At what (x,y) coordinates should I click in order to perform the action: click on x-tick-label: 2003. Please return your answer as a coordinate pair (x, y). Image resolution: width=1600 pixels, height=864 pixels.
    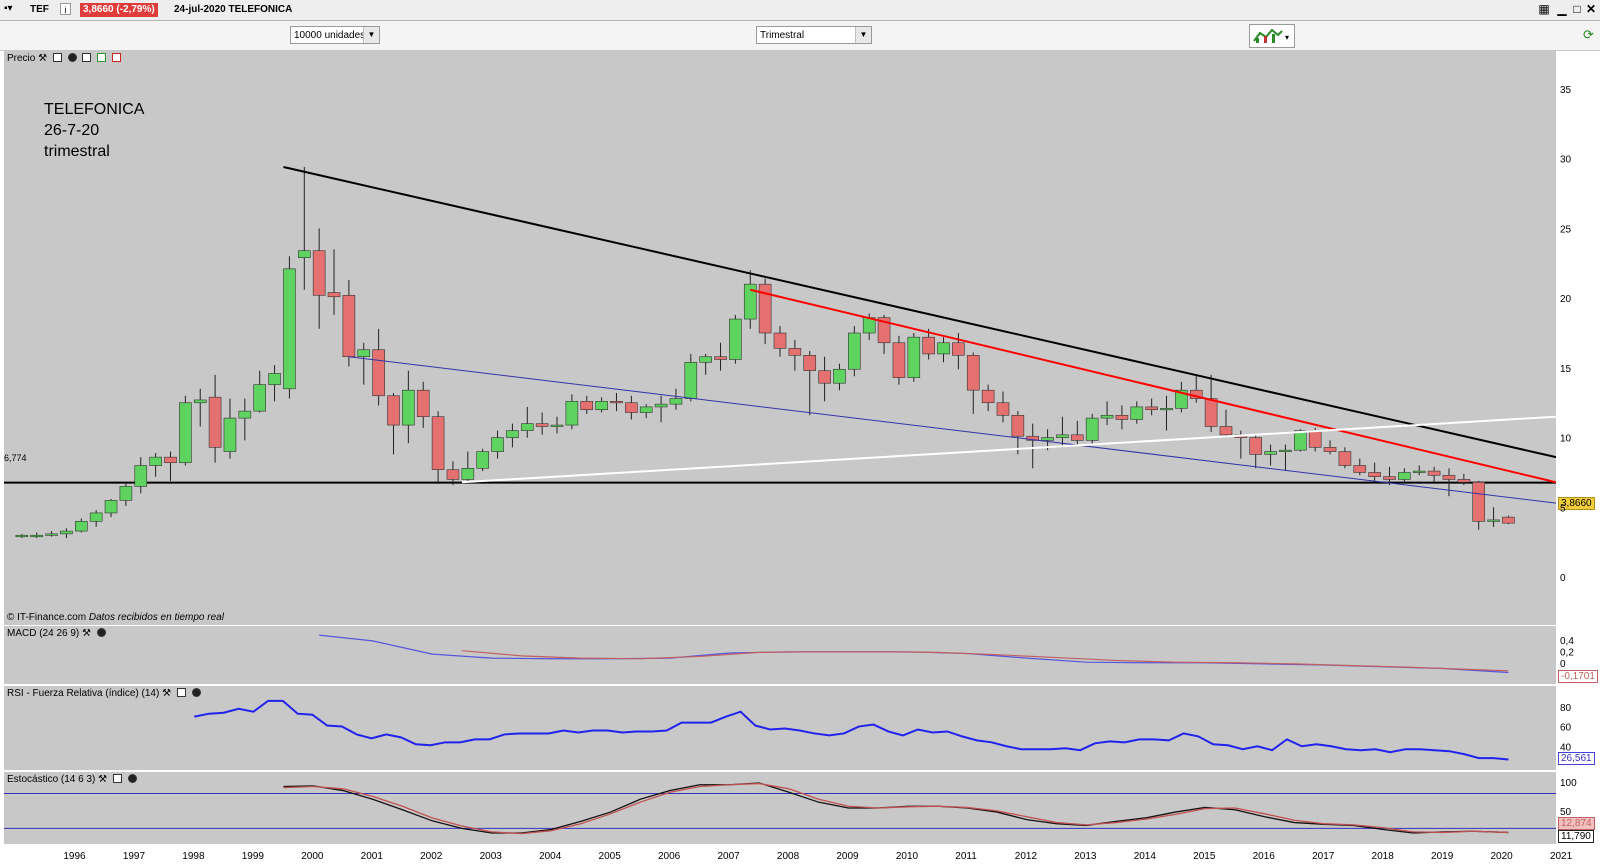
    Looking at the image, I should click on (491, 856).